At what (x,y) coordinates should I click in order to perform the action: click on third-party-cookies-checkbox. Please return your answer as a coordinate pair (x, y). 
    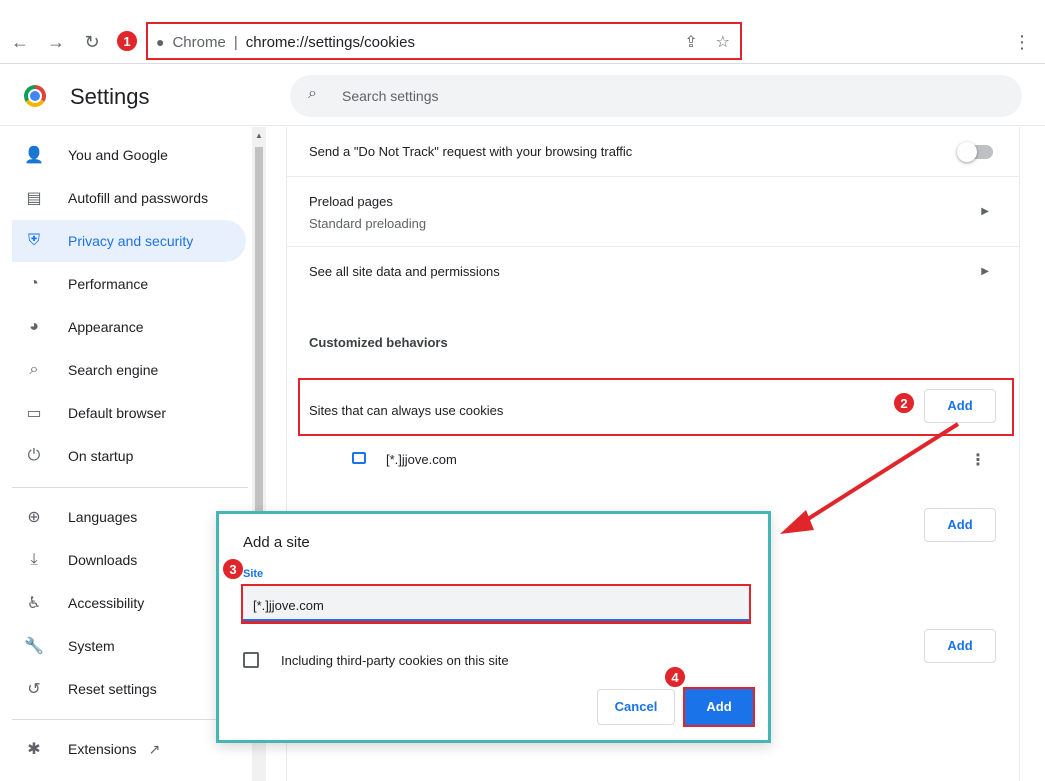
    Looking at the image, I should click on (251, 660).